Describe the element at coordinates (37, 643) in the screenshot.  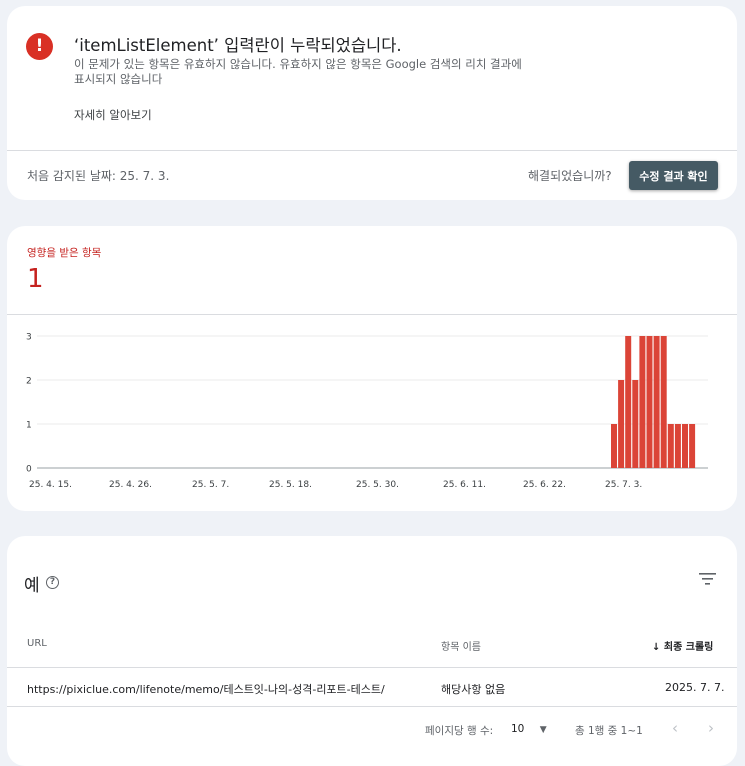
I see `column-header-url: URL` at that location.